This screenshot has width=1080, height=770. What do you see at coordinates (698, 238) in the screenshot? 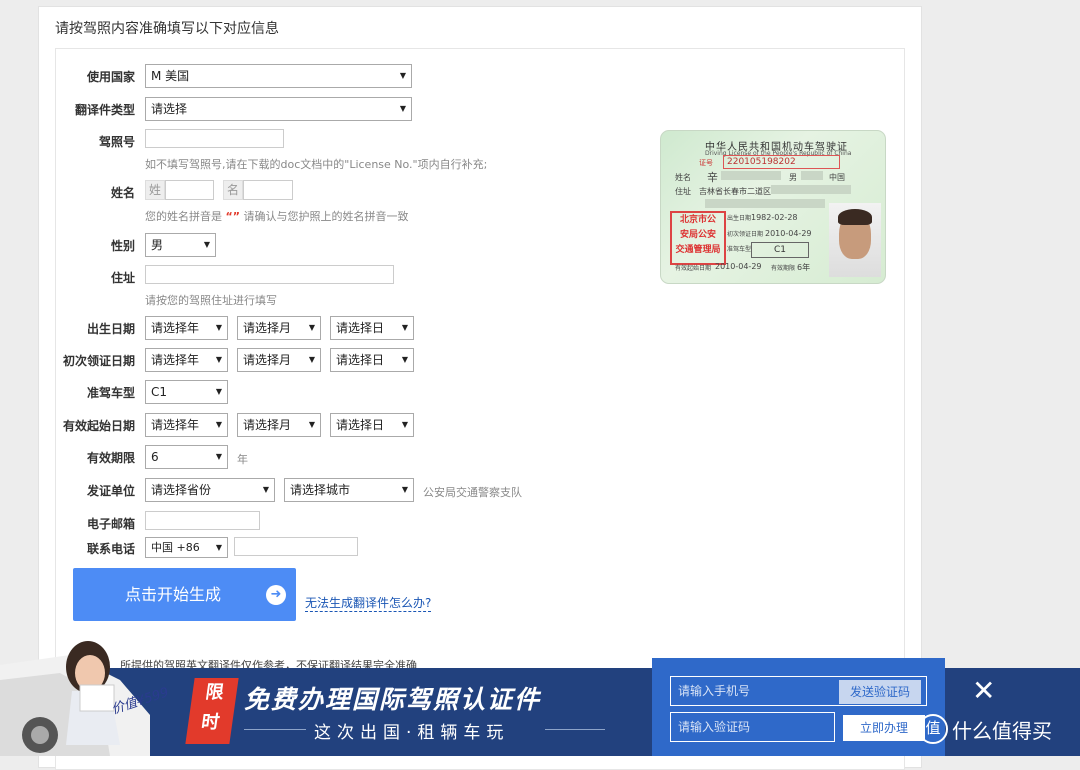
I see `police-seal: 北京市公 安局公安 交通管理局` at bounding box center [698, 238].